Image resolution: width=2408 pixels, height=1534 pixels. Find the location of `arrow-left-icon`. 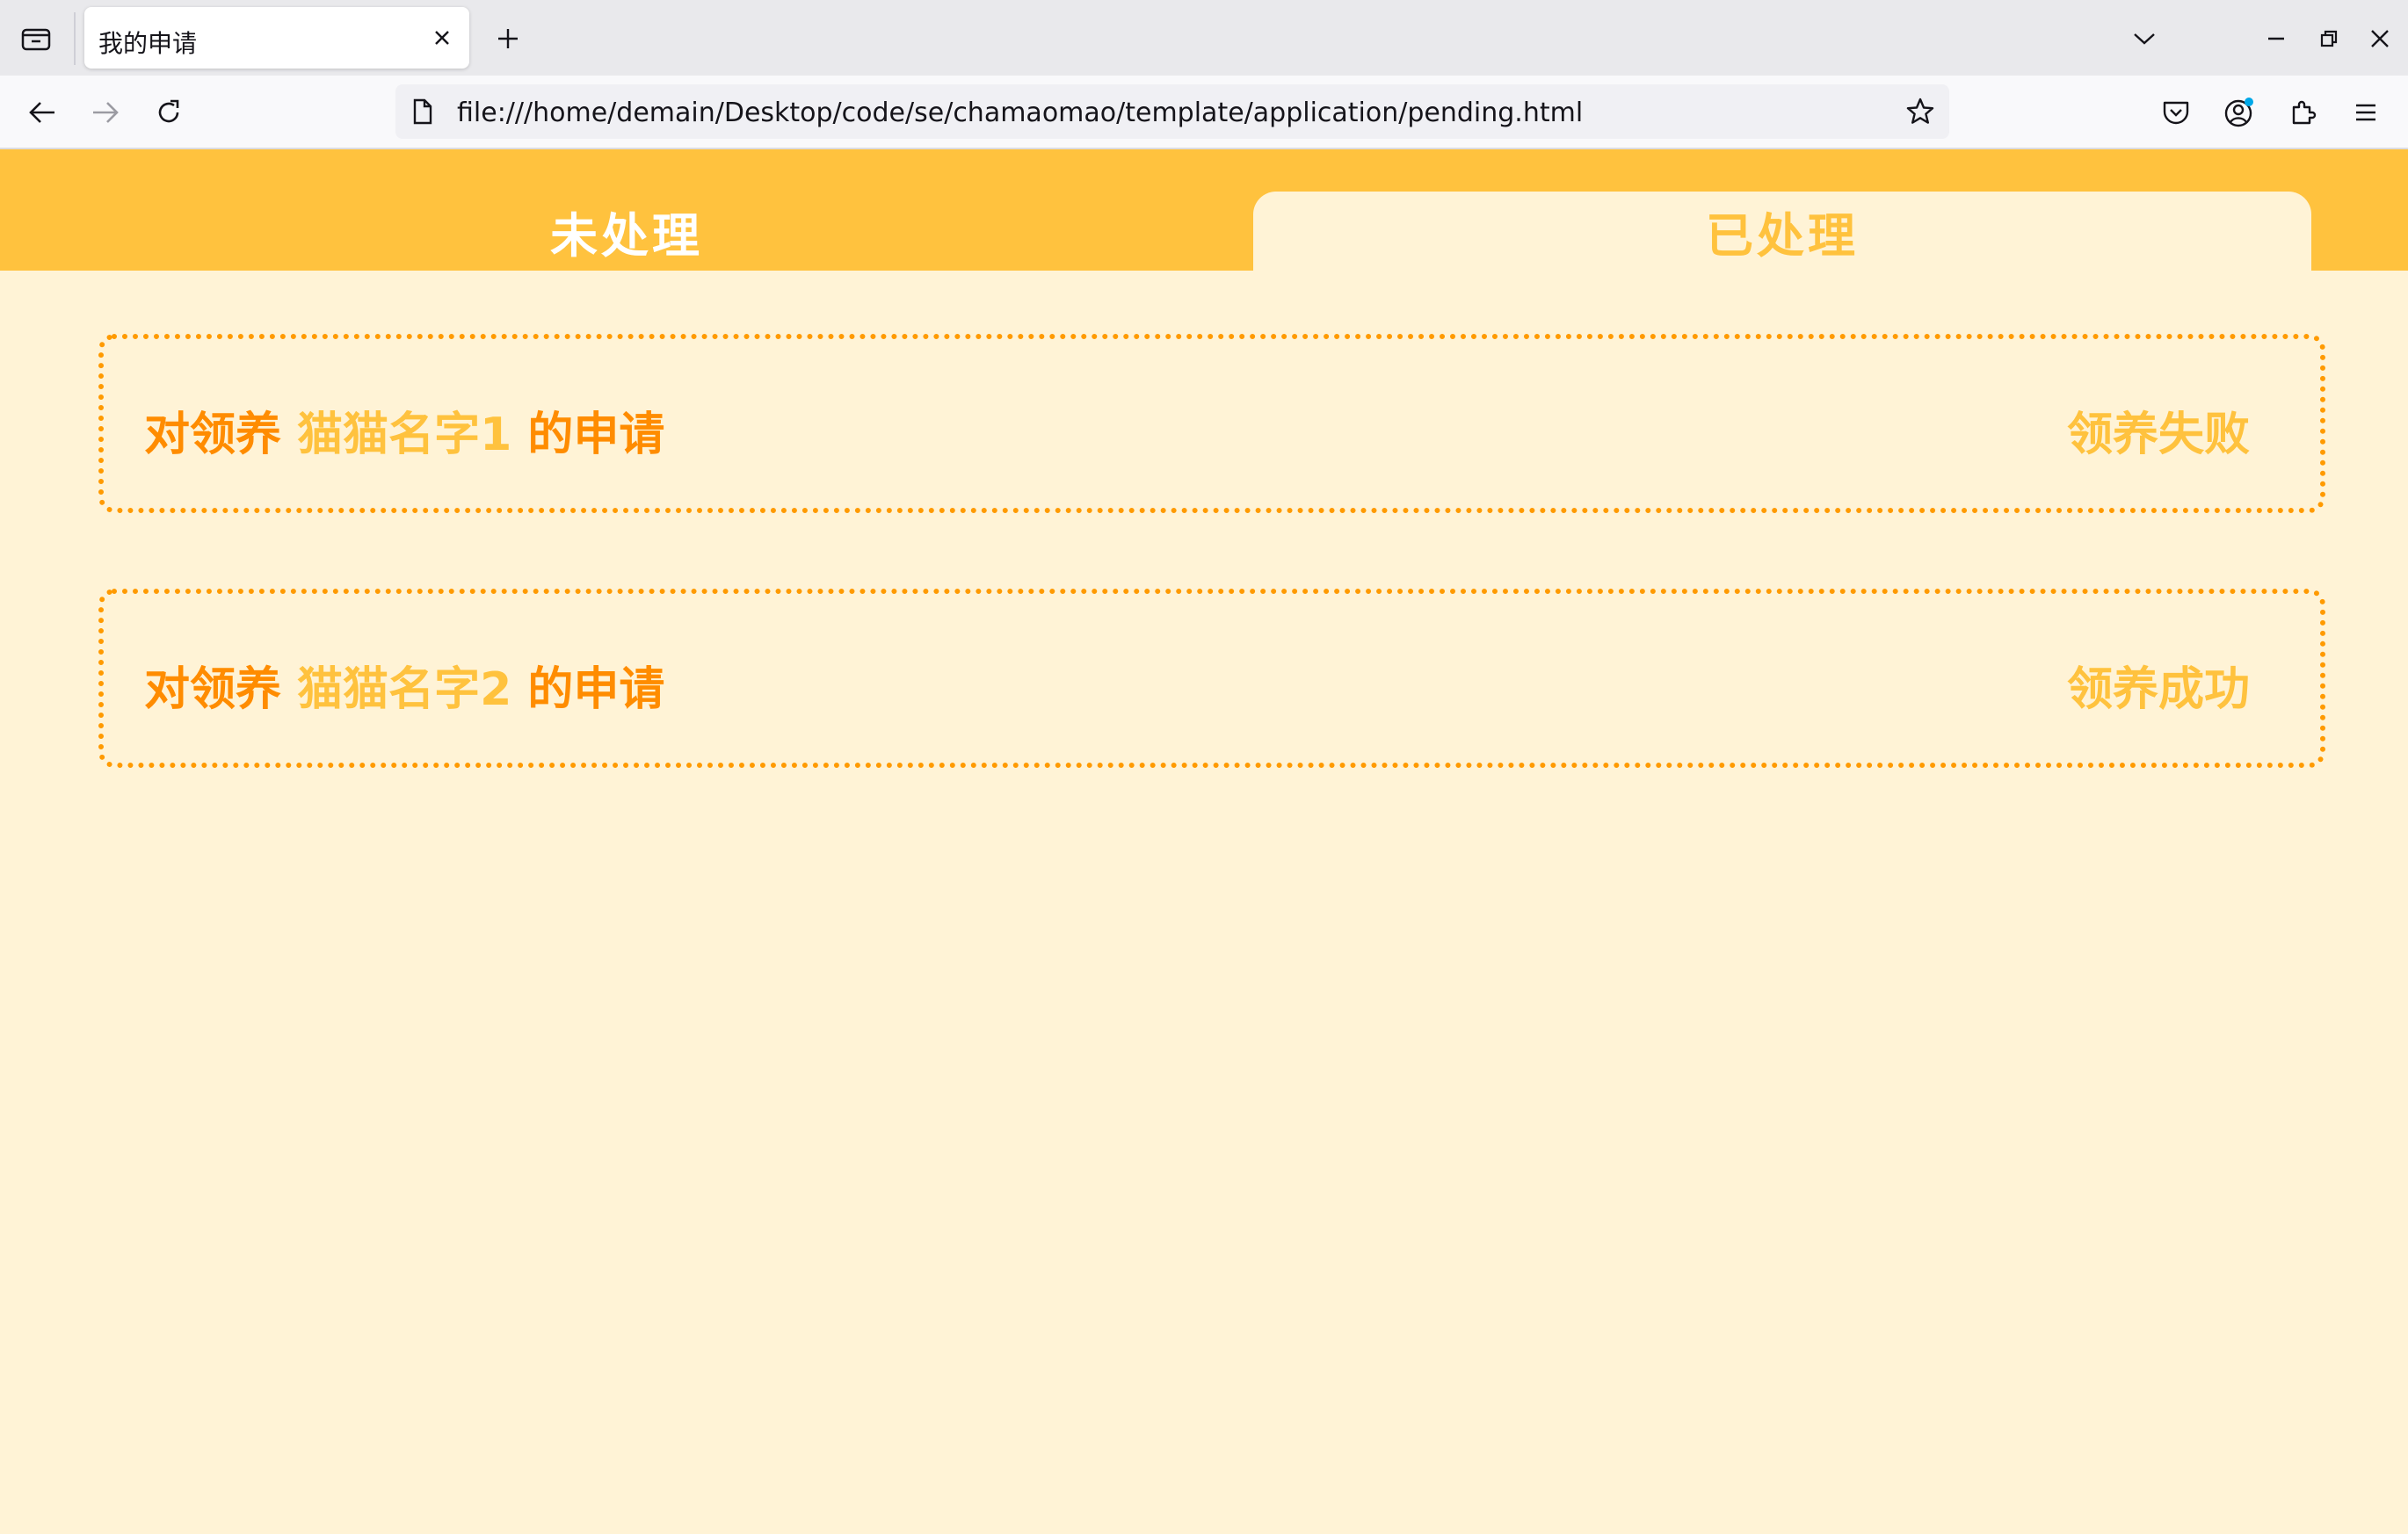

arrow-left-icon is located at coordinates (42, 112).